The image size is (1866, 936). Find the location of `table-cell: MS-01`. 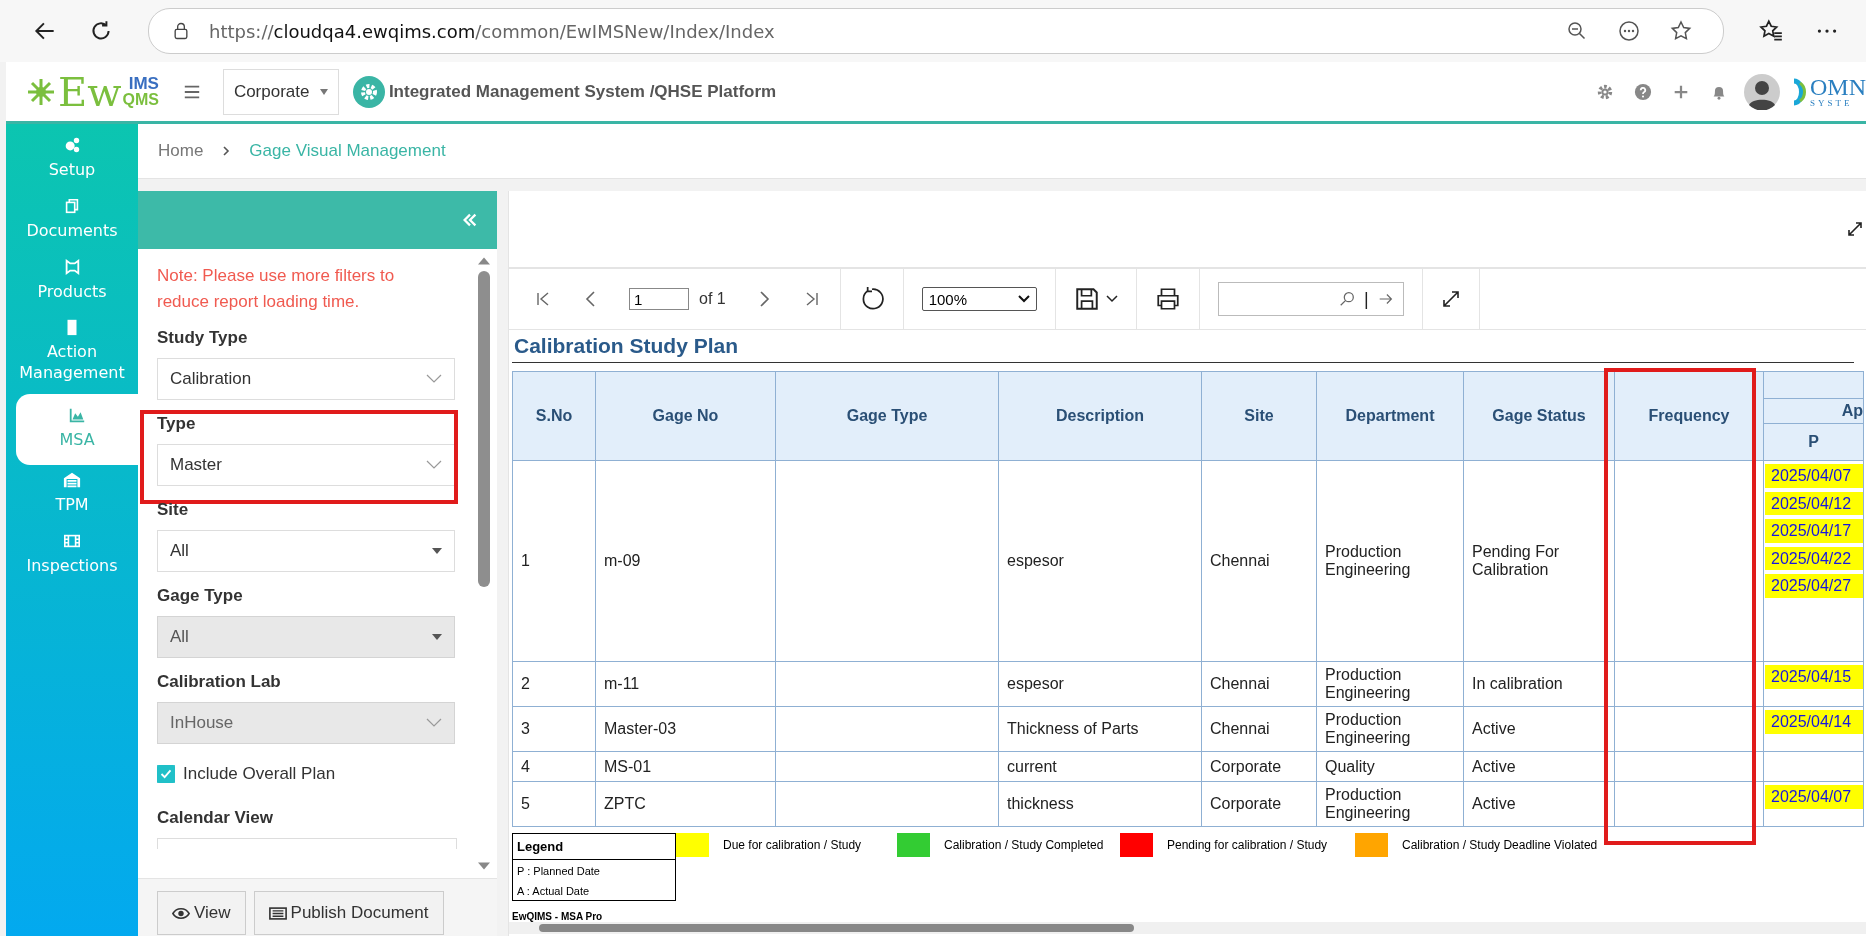

table-cell: MS-01 is located at coordinates (685, 766).